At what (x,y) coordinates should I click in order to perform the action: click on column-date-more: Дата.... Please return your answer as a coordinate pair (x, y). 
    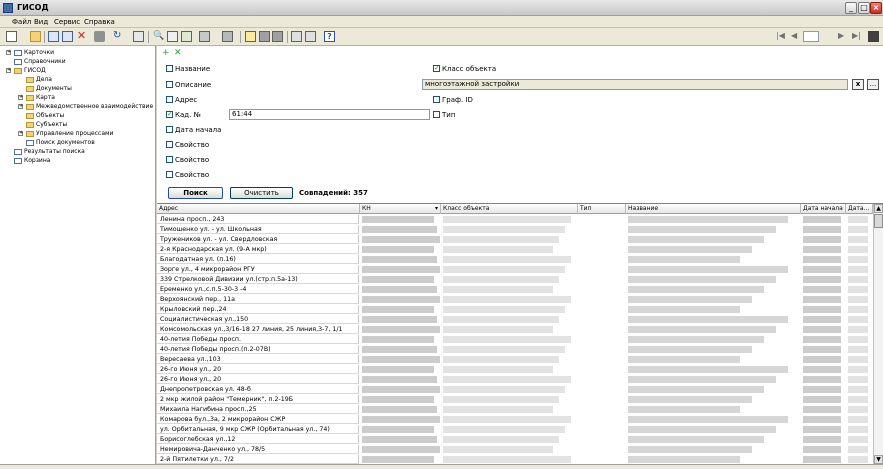
    Looking at the image, I should click on (859, 209).